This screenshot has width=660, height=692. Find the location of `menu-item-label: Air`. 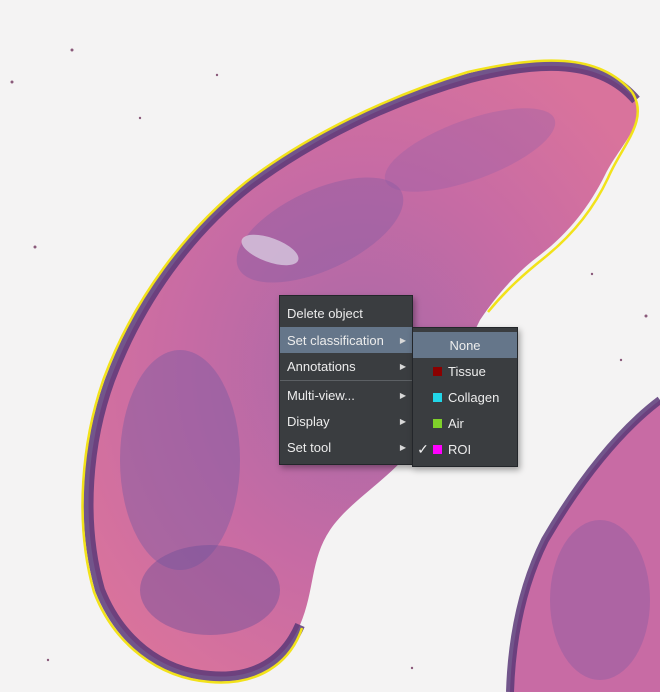

menu-item-label: Air is located at coordinates (456, 423).